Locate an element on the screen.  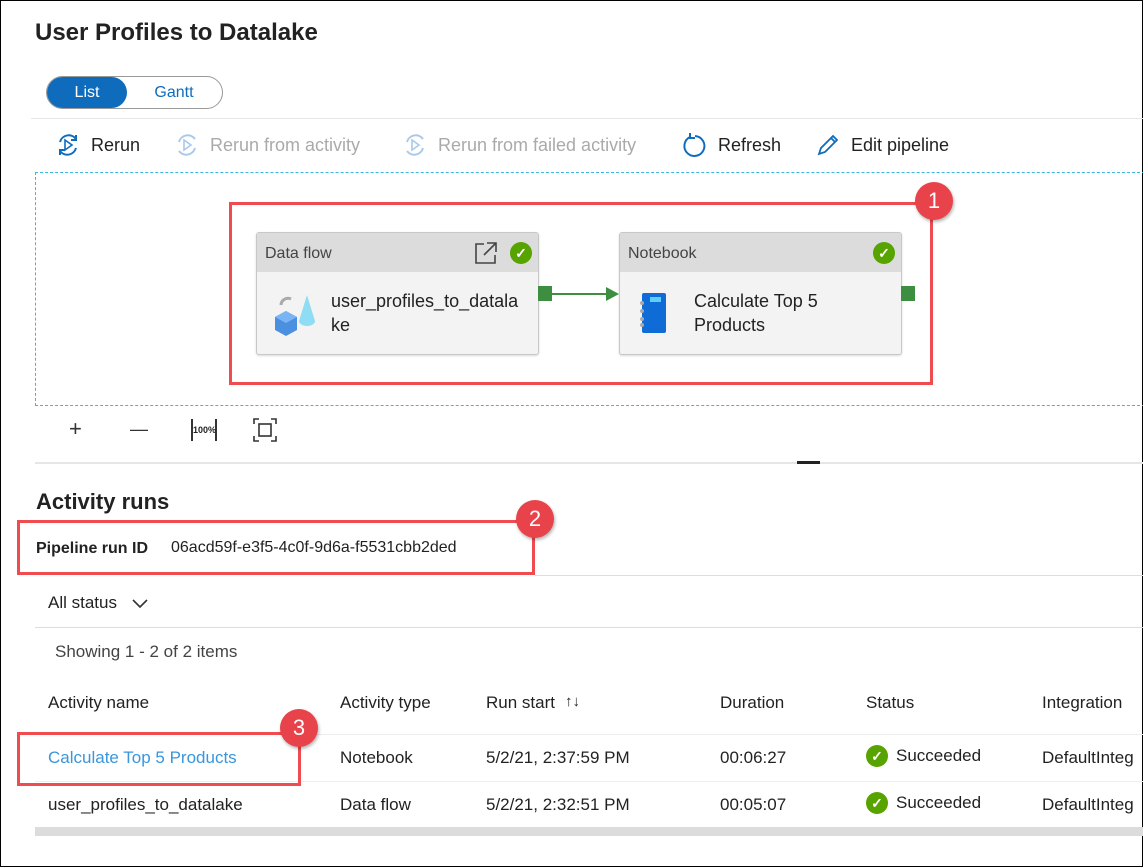
activity-name: user_profiles_to_datalake is located at coordinates (145, 804).